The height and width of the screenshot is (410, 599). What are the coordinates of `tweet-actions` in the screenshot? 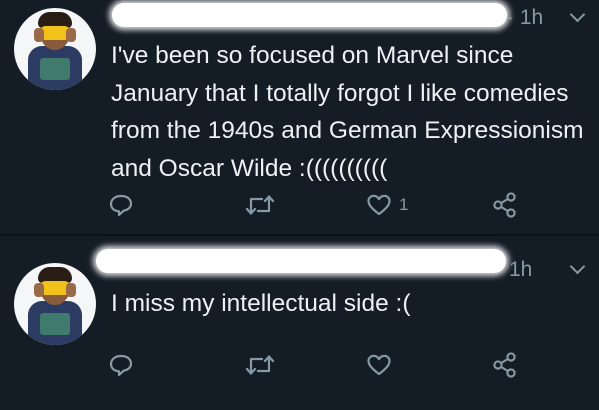 It's located at (299, 365).